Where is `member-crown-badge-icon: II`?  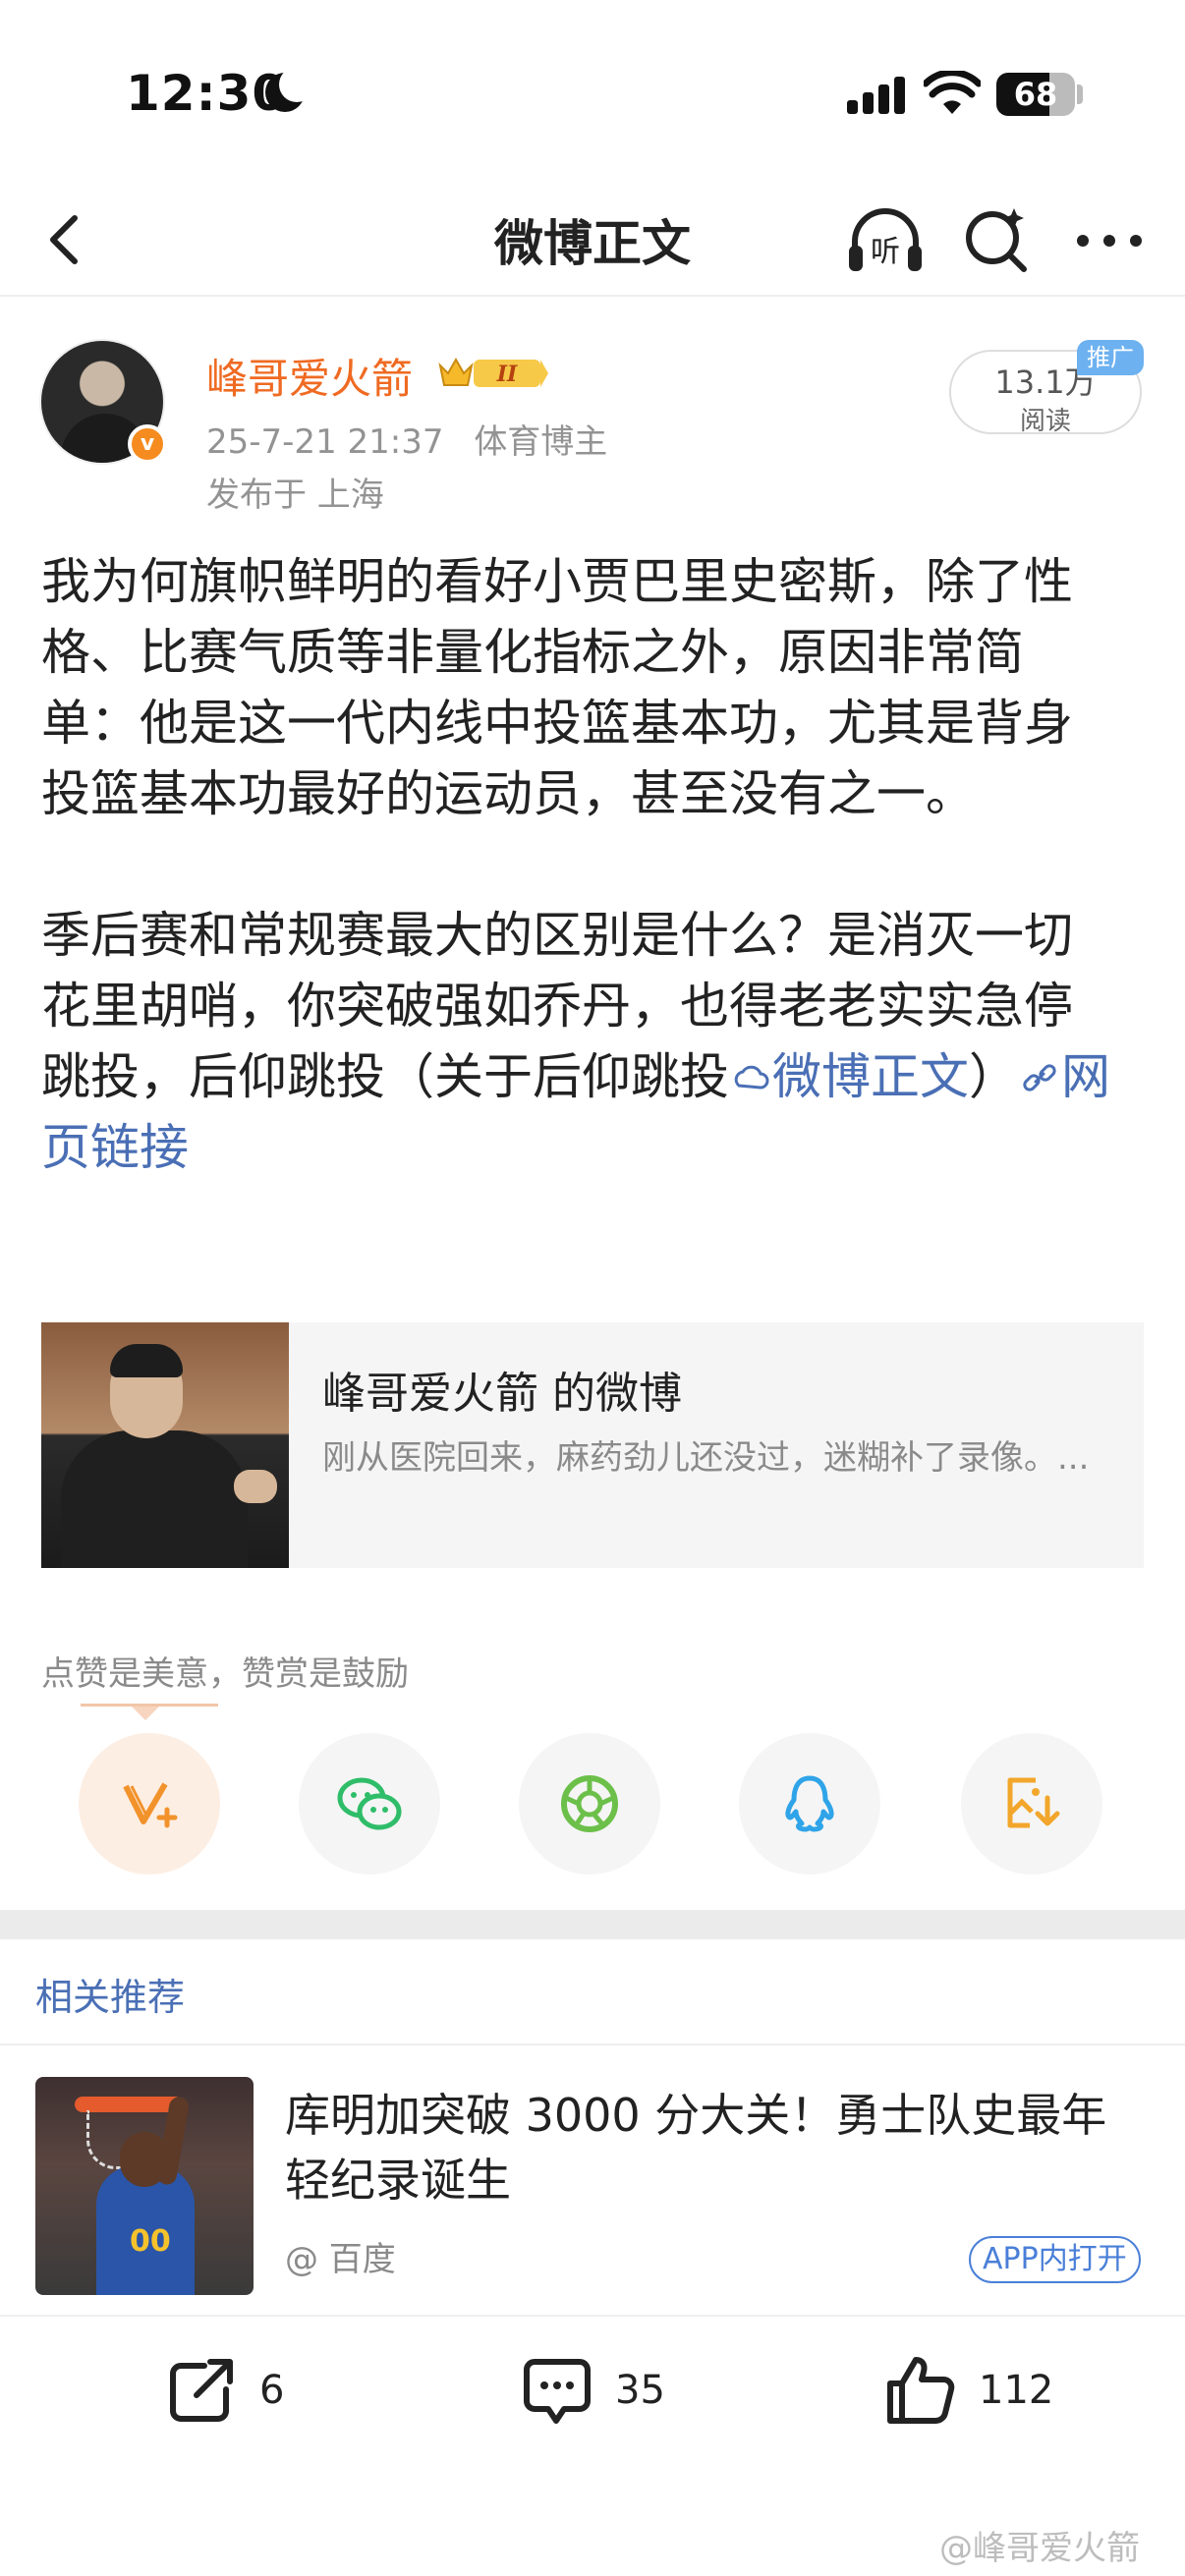 member-crown-badge-icon: II is located at coordinates (493, 372).